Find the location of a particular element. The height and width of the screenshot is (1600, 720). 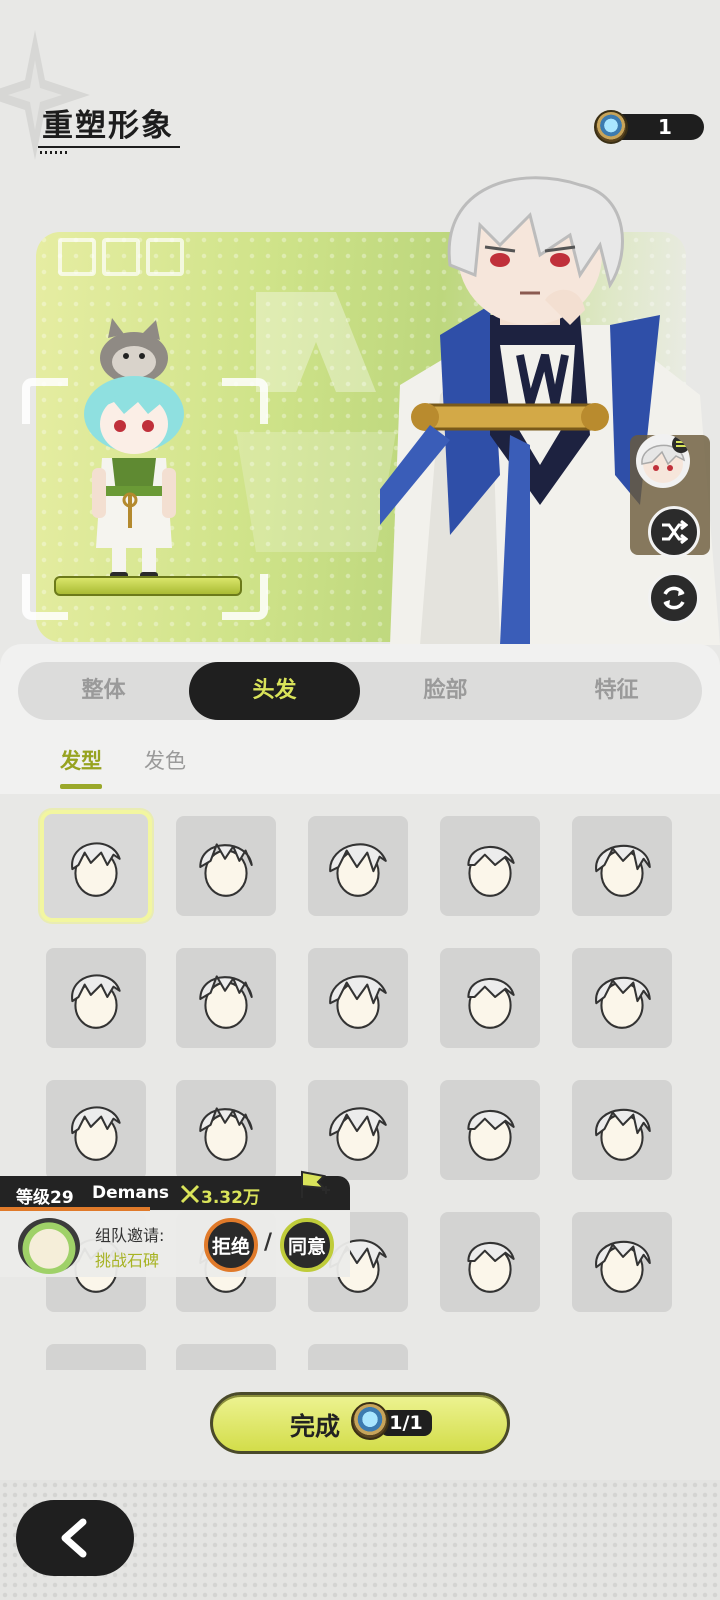

power-icon is located at coordinates (190, 1194).